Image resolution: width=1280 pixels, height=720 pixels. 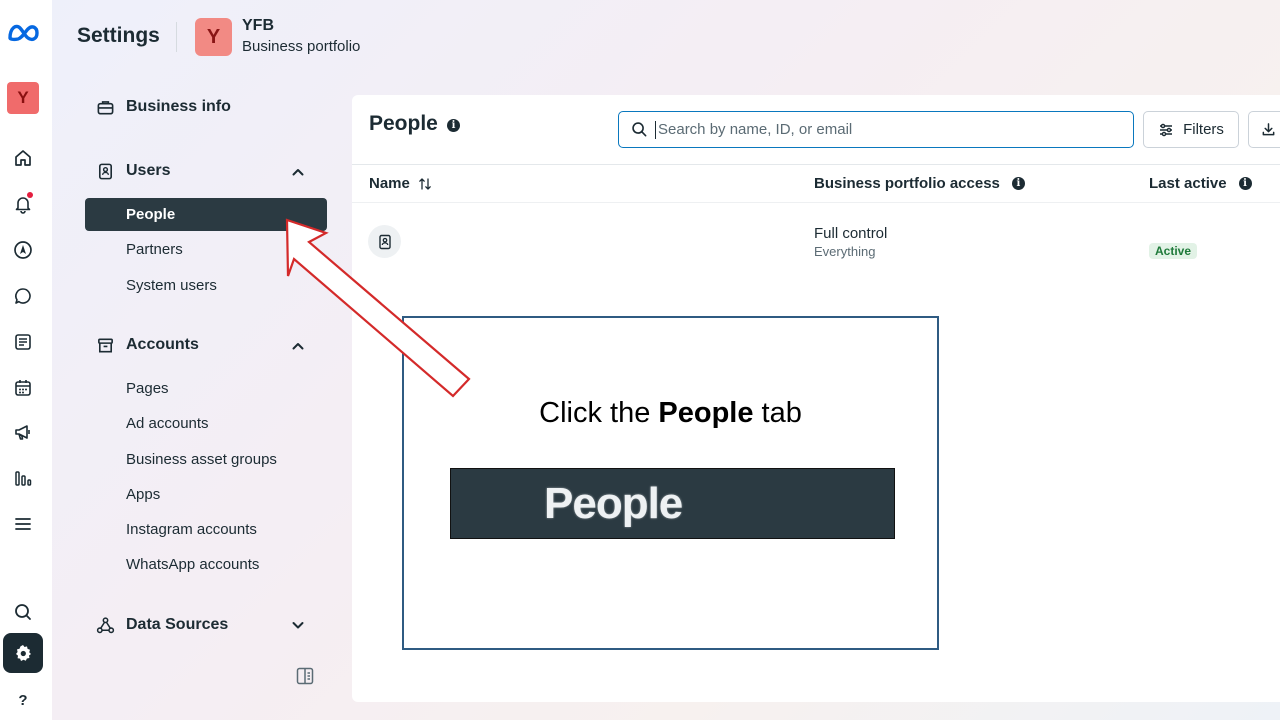 What do you see at coordinates (151, 214) in the screenshot?
I see `sidebar-item-label: People` at bounding box center [151, 214].